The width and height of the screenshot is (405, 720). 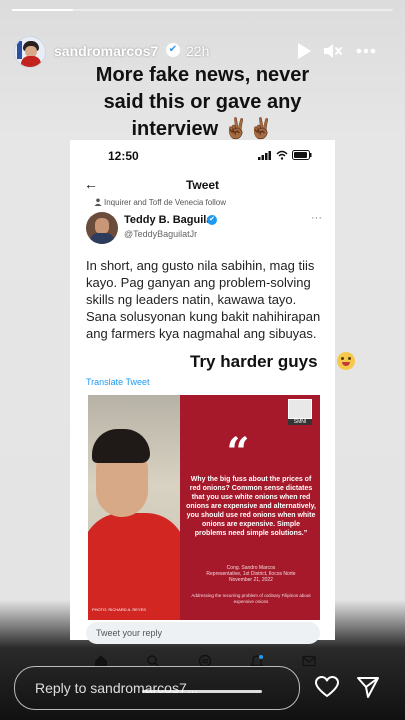 I want to click on logo-icon, so click(x=300, y=409).